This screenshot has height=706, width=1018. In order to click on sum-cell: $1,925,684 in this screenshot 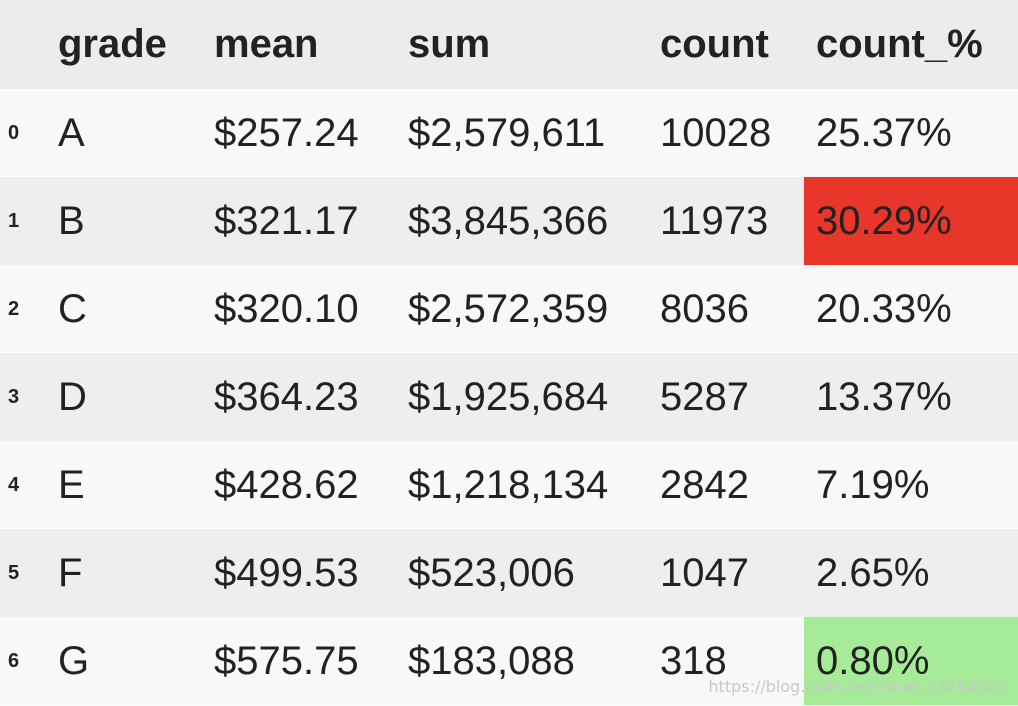, I will do `click(508, 396)`.